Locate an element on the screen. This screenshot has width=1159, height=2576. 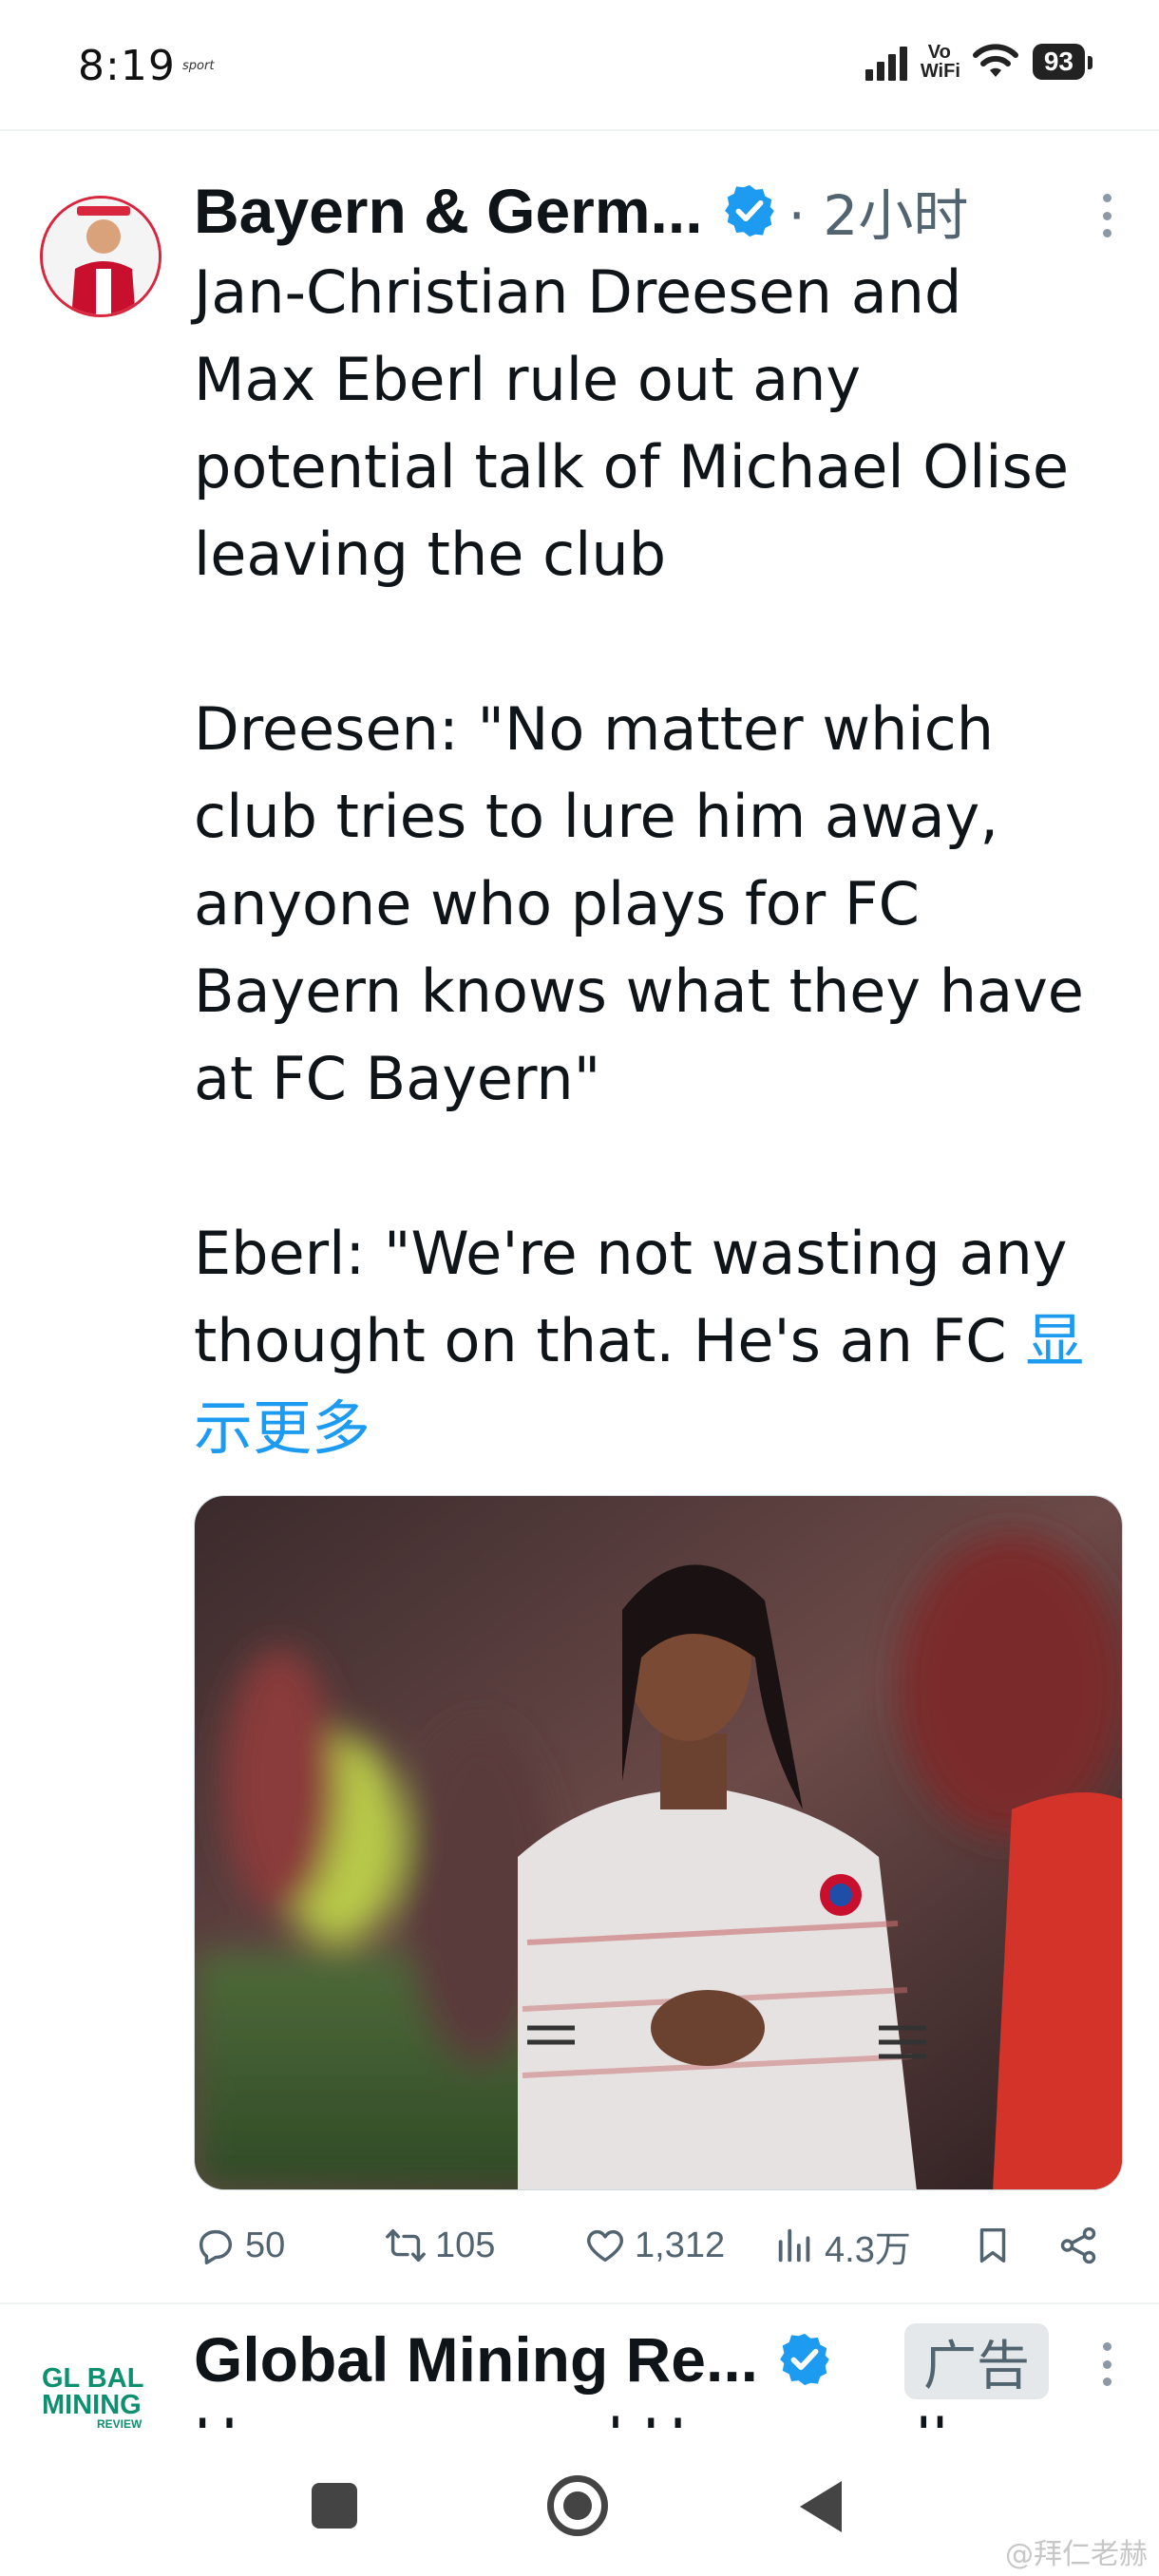
reply-count: 50 is located at coordinates (265, 2245).